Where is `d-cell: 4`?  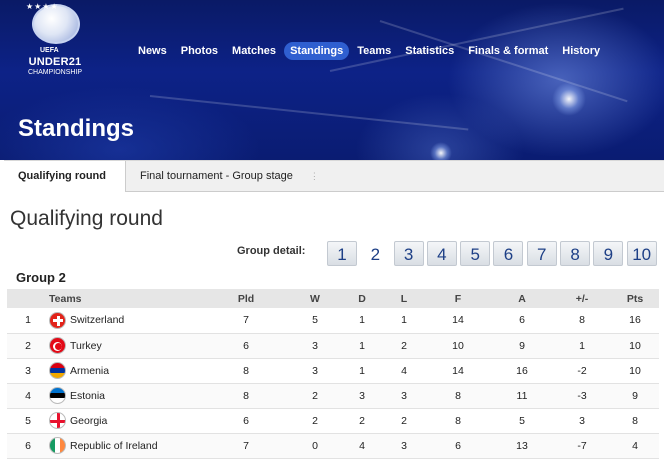
d-cell: 4 is located at coordinates (362, 446).